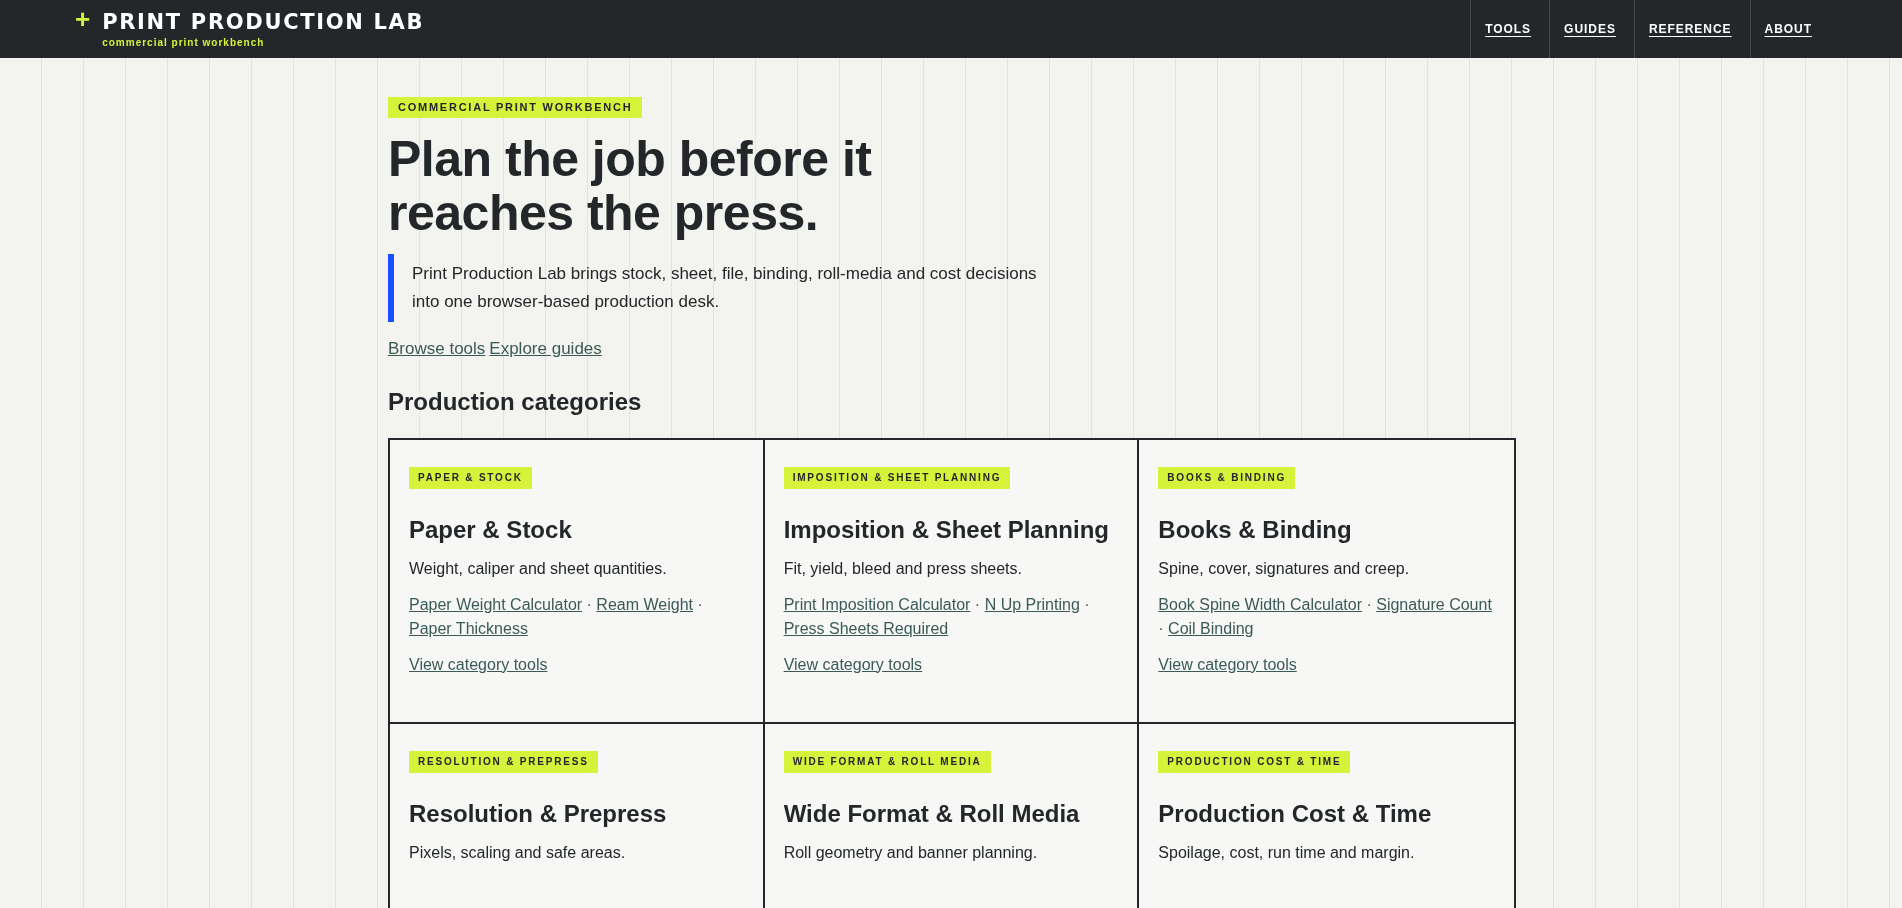 This screenshot has width=1902, height=908. Describe the element at coordinates (184, 43) in the screenshot. I see `site-tagline: commercial print workbench` at that location.